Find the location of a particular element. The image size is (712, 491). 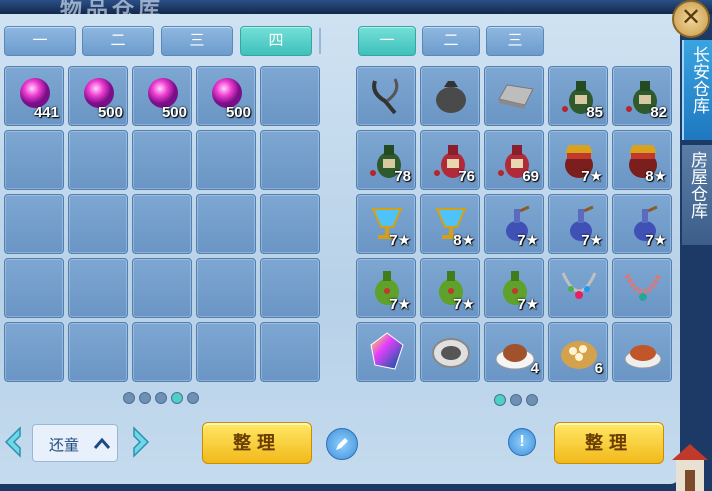

left-tab-3: 三 is located at coordinates (197, 41).